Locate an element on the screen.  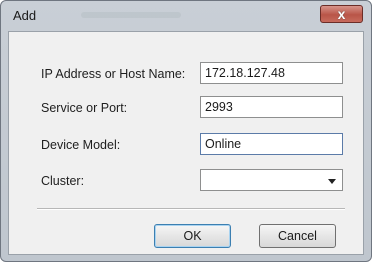
ip-address-row: IP Address or Host Name: is located at coordinates (186, 74).